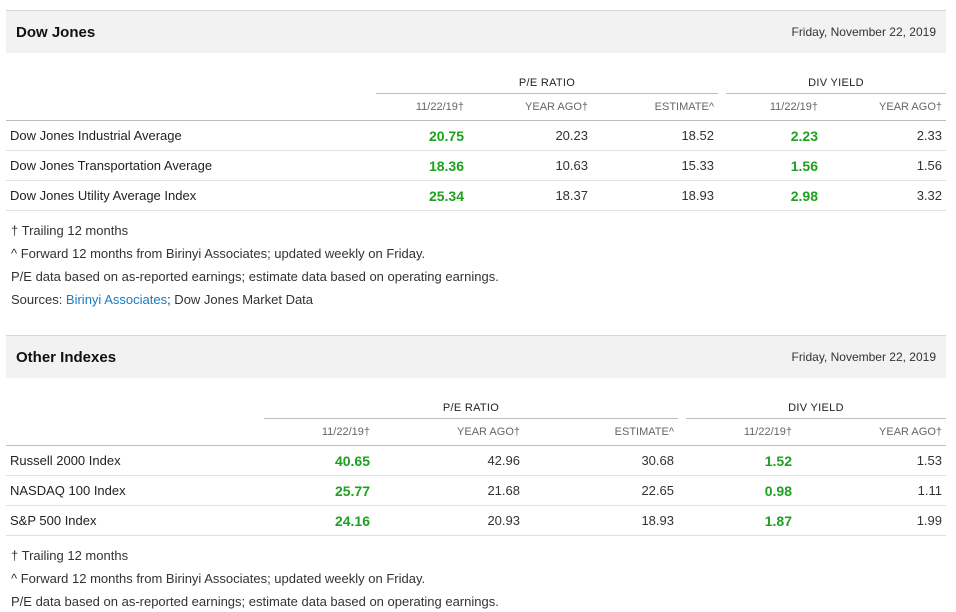 The width and height of the screenshot is (956, 612). Describe the element at coordinates (56, 32) in the screenshot. I see `section-title: Dow Jones` at that location.